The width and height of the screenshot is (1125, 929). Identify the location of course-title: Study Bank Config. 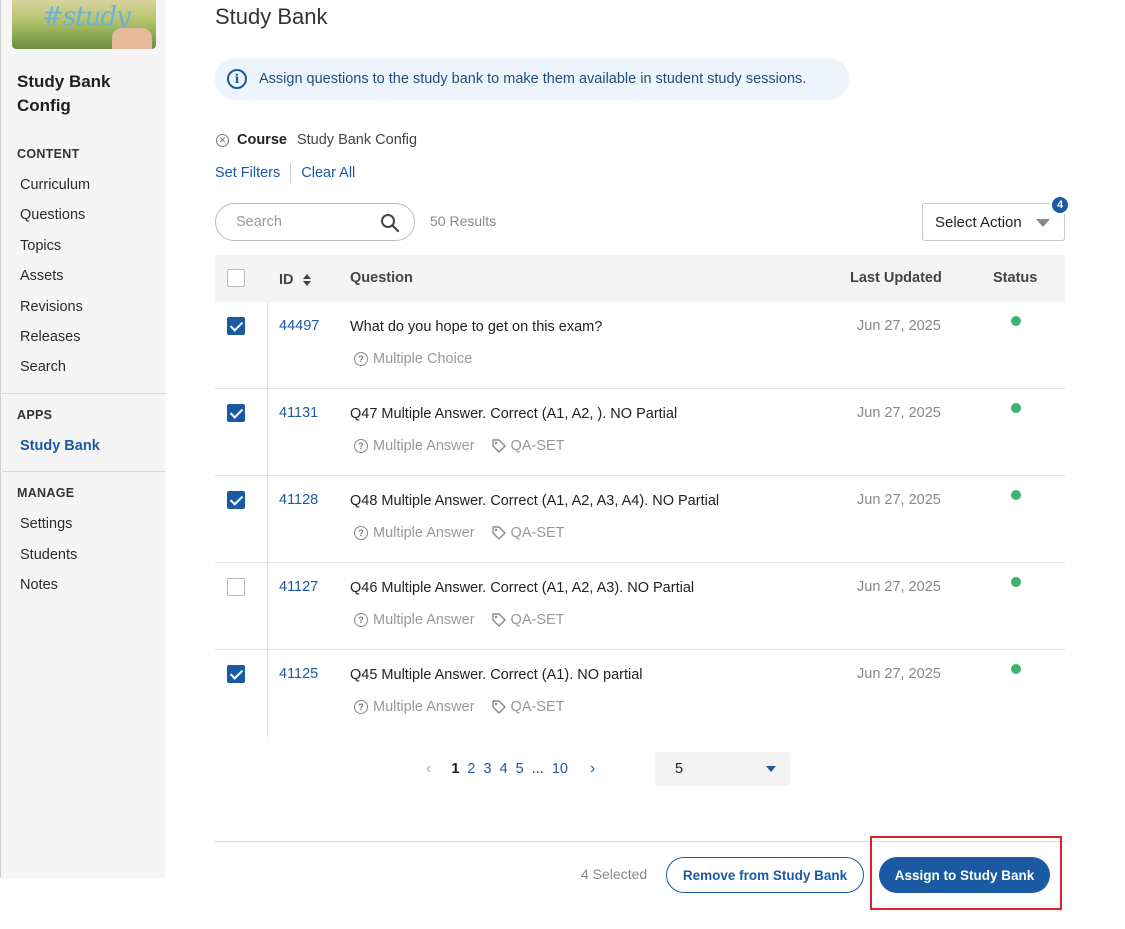
(64, 93).